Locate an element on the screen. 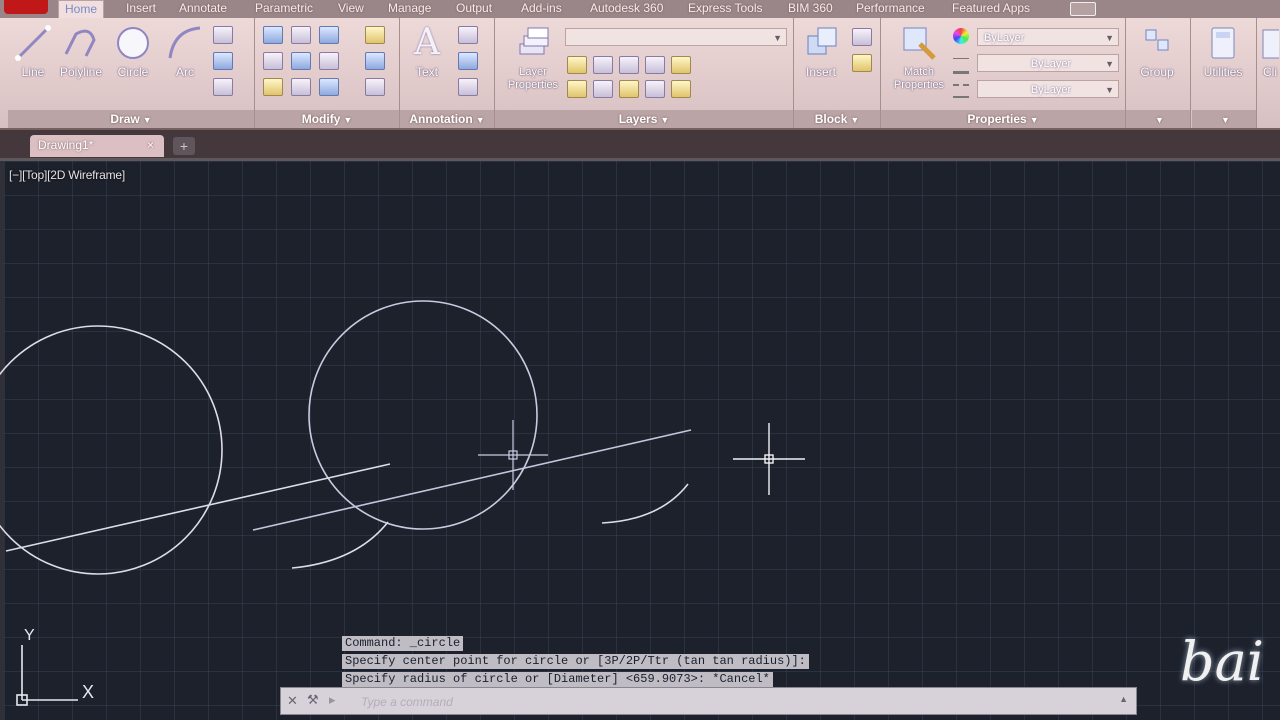 The width and height of the screenshot is (1280, 720). ucs-icon is located at coordinates (47, 675).